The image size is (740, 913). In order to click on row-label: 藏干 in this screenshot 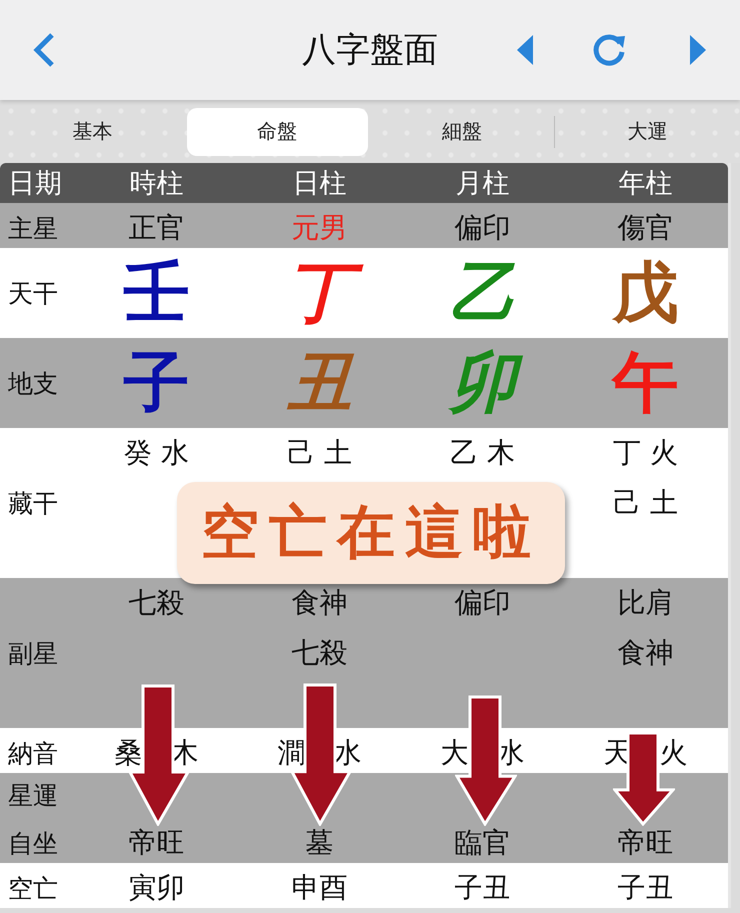, I will do `click(32, 503)`.